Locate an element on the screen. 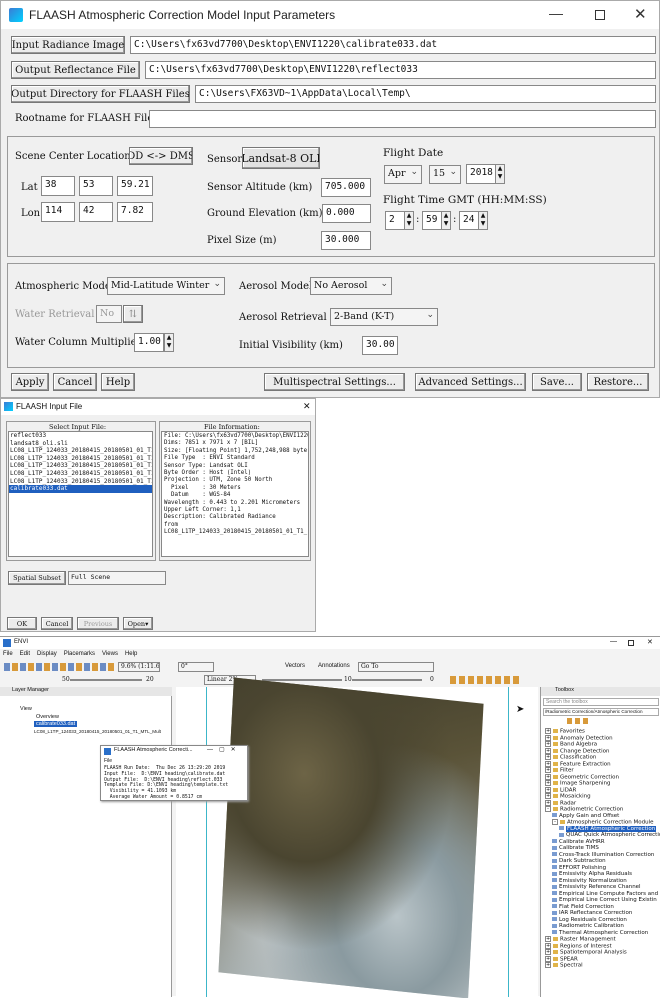 The width and height of the screenshot is (660, 998). sensor-type-button: Landsat-8 OLI is located at coordinates (281, 158).